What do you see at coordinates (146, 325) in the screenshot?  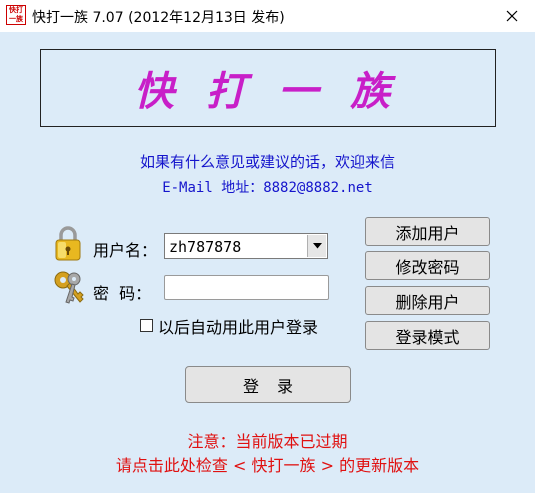 I see `auto-login-checkbox` at bounding box center [146, 325].